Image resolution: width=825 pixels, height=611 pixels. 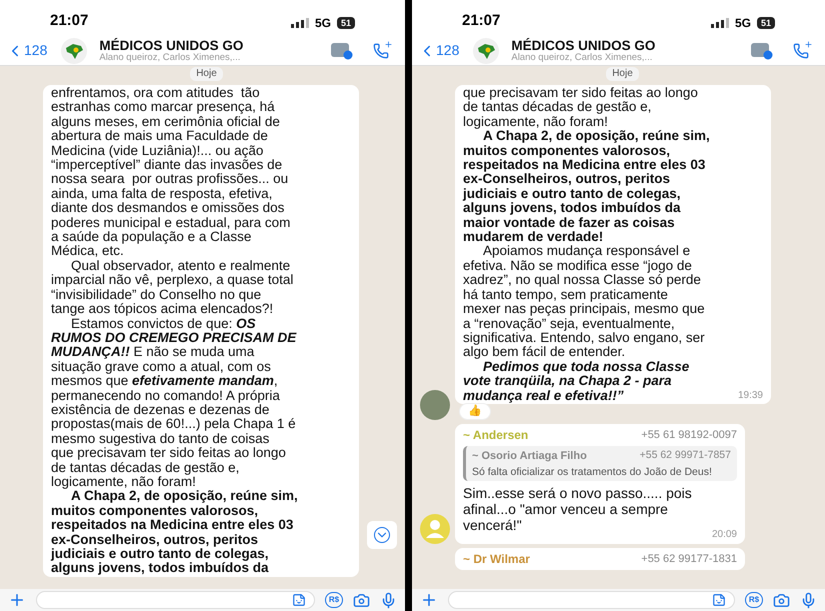 What do you see at coordinates (166, 122) in the screenshot?
I see `message-text-line: alguns meses, em cerimônia oficial de` at bounding box center [166, 122].